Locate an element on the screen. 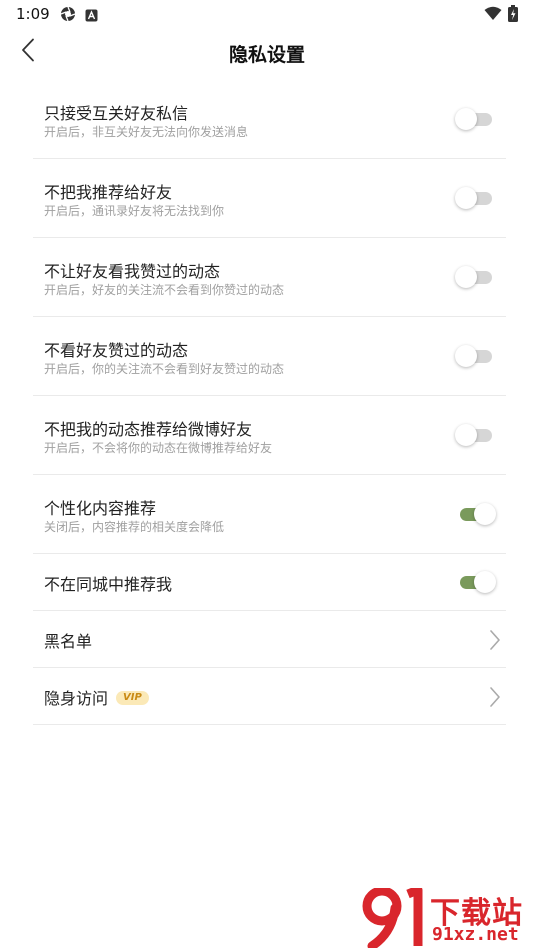  link-title-wrapper: 隐身访问 VIP is located at coordinates (96, 697).